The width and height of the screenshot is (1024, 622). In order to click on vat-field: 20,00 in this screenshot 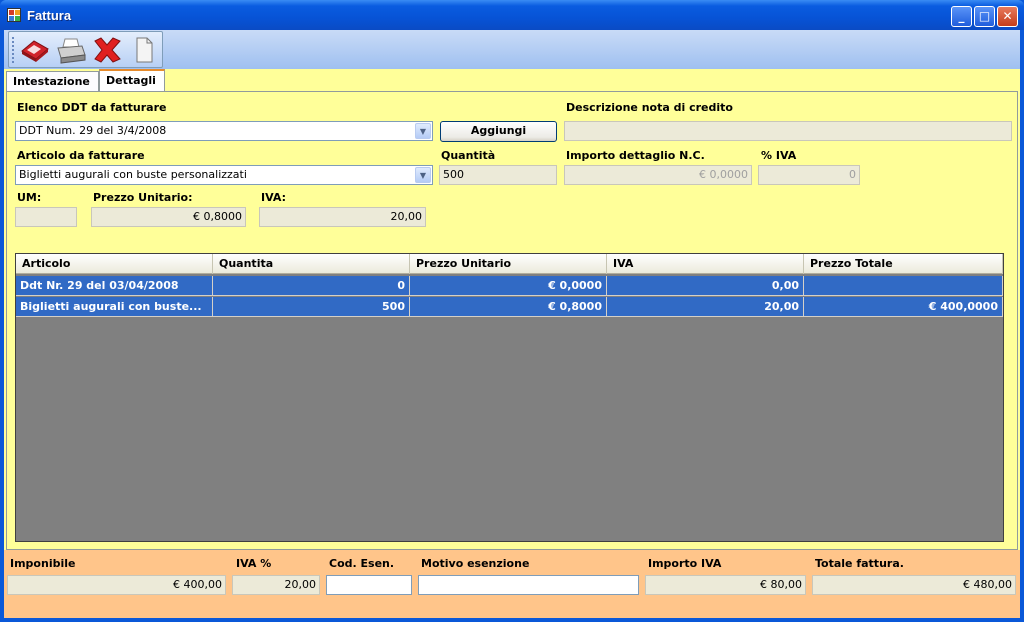, I will do `click(342, 217)`.